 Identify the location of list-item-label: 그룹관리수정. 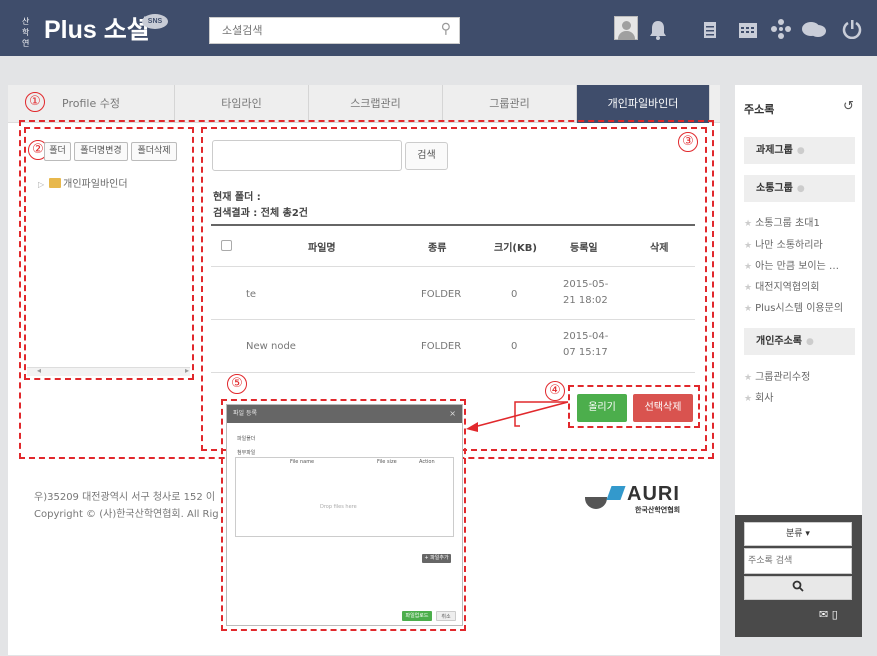
(783, 377).